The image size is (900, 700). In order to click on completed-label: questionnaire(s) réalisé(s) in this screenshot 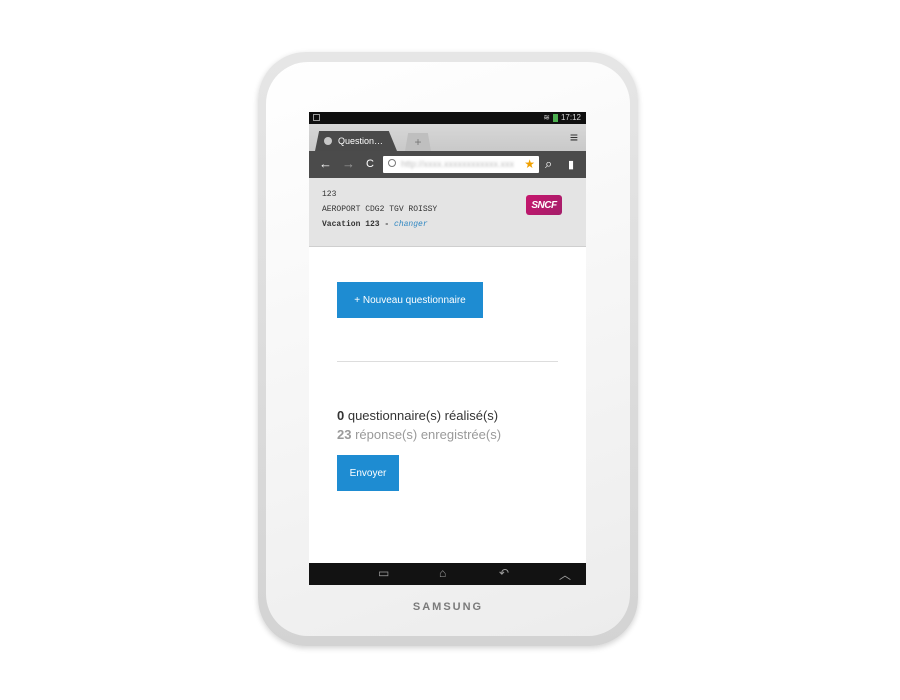, I will do `click(421, 415)`.